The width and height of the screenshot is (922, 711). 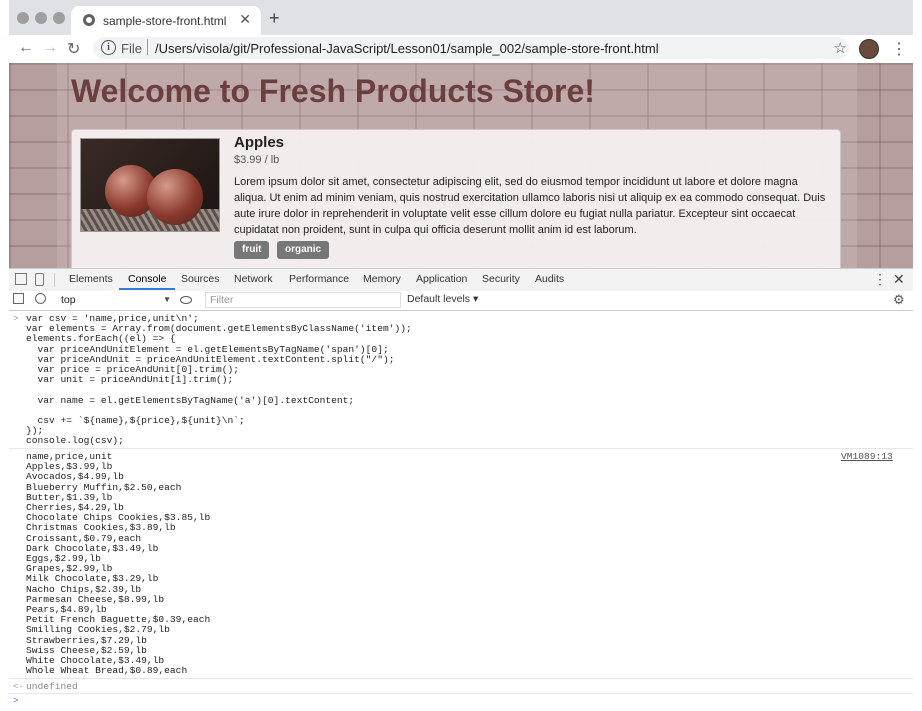 I want to click on console-prompt-icon: >, so click(x=15, y=701).